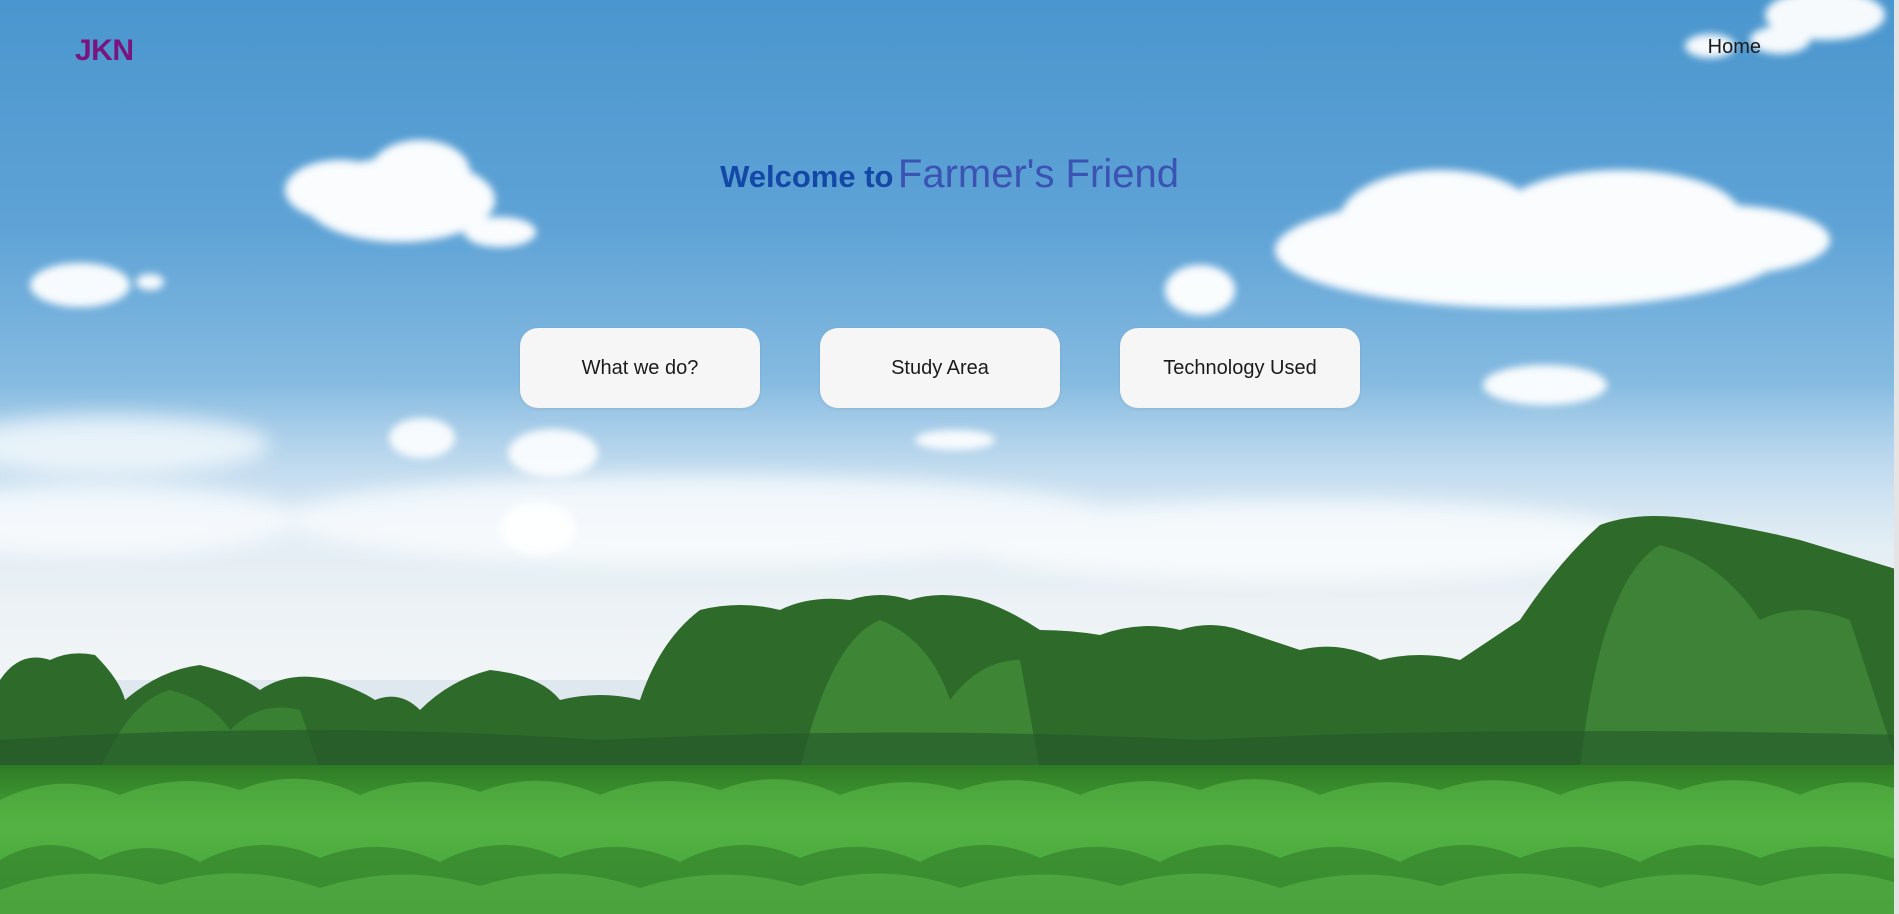 This screenshot has width=1899, height=914. What do you see at coordinates (1734, 47) in the screenshot?
I see `nav-link-home: Home` at bounding box center [1734, 47].